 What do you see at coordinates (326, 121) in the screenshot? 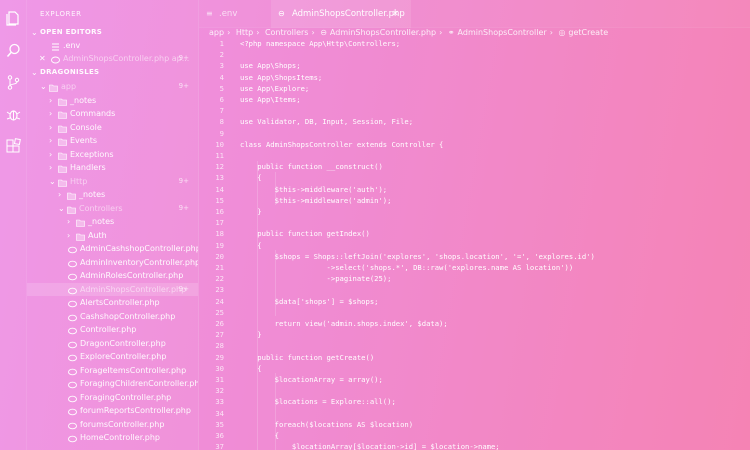
I see `code-line: use Validator, DB, Input, Session, File;` at bounding box center [326, 121].